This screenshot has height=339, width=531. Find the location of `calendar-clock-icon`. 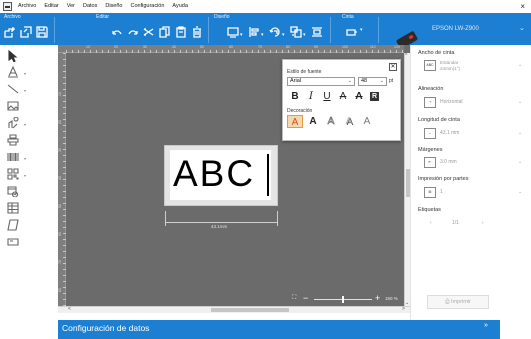

calendar-clock-icon is located at coordinates (13, 191).